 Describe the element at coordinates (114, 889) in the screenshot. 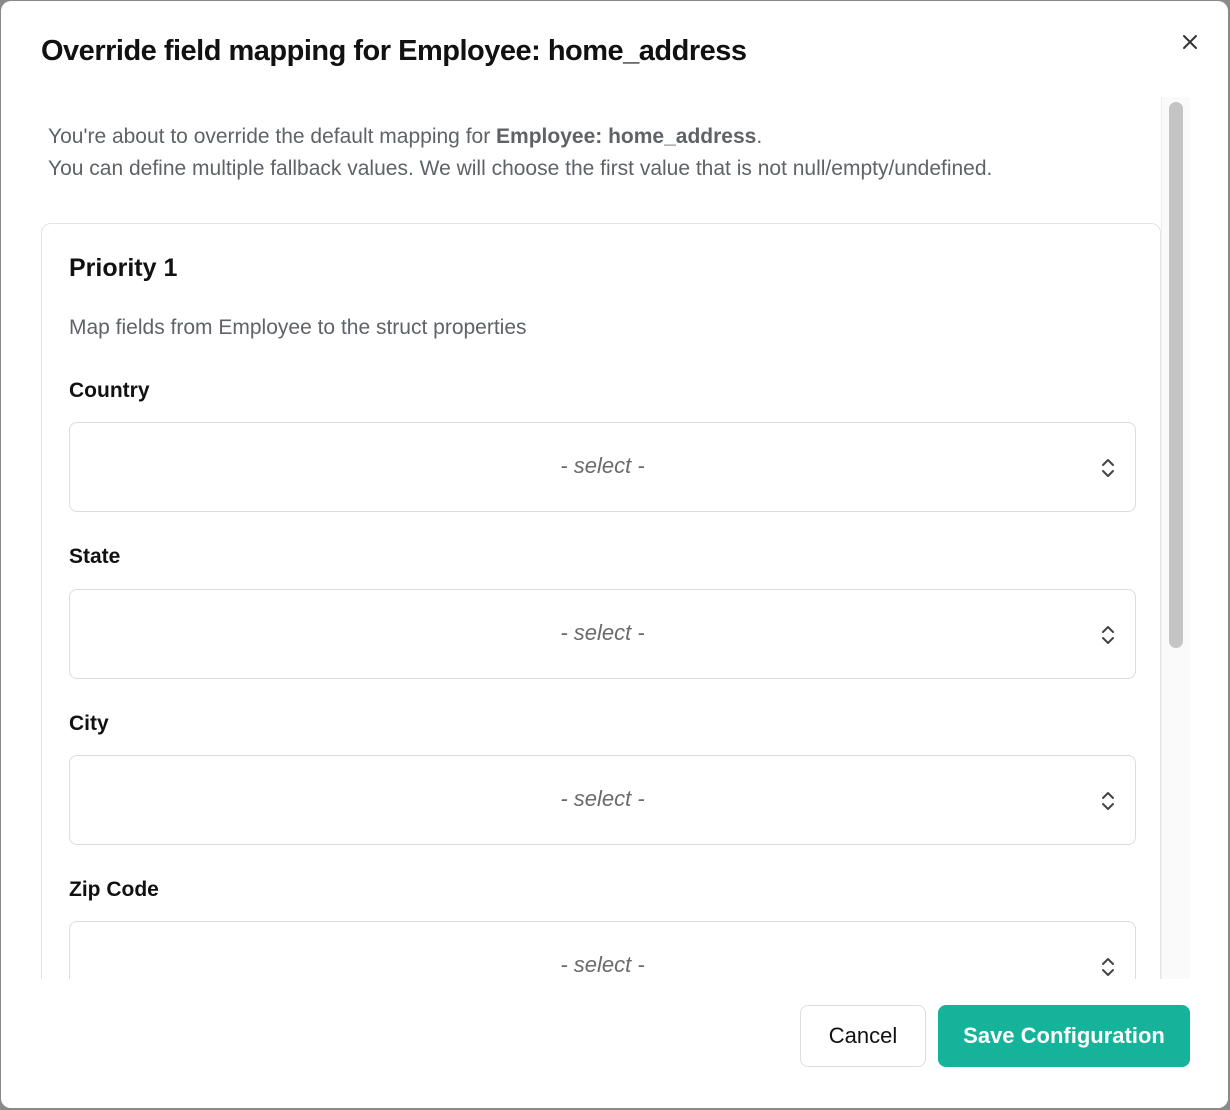

I see `zip-code-label: Zip Code` at that location.